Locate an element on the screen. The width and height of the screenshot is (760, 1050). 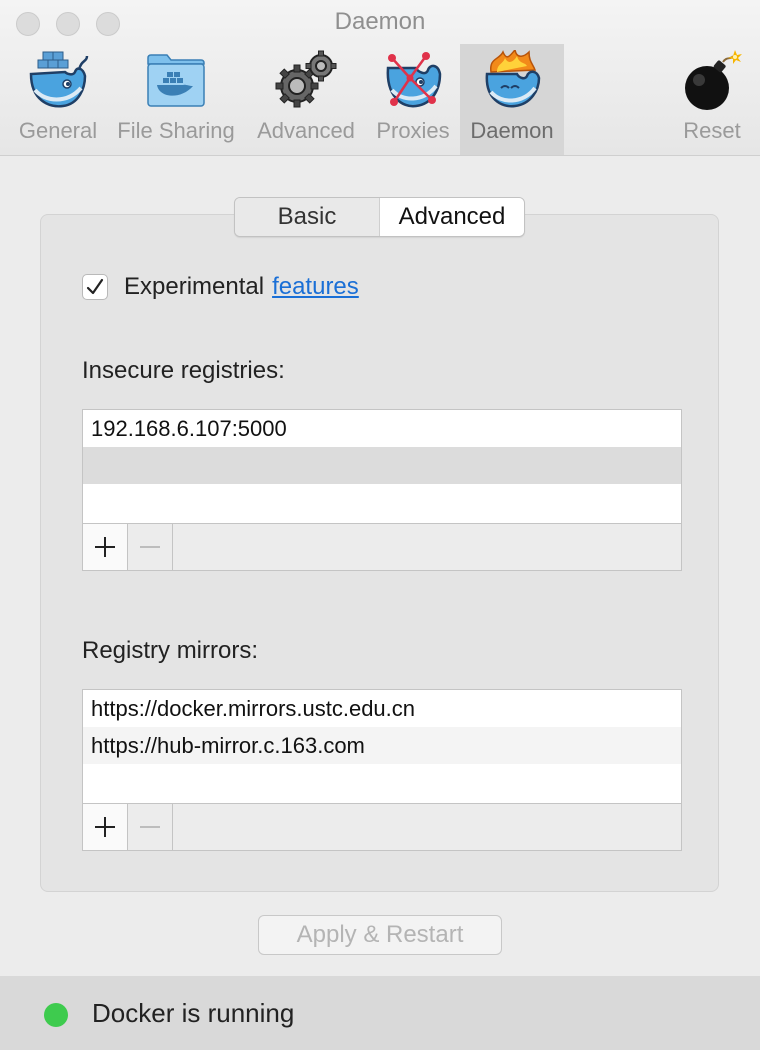
apply-restart-button: Apply & Restart is located at coordinates (380, 935).